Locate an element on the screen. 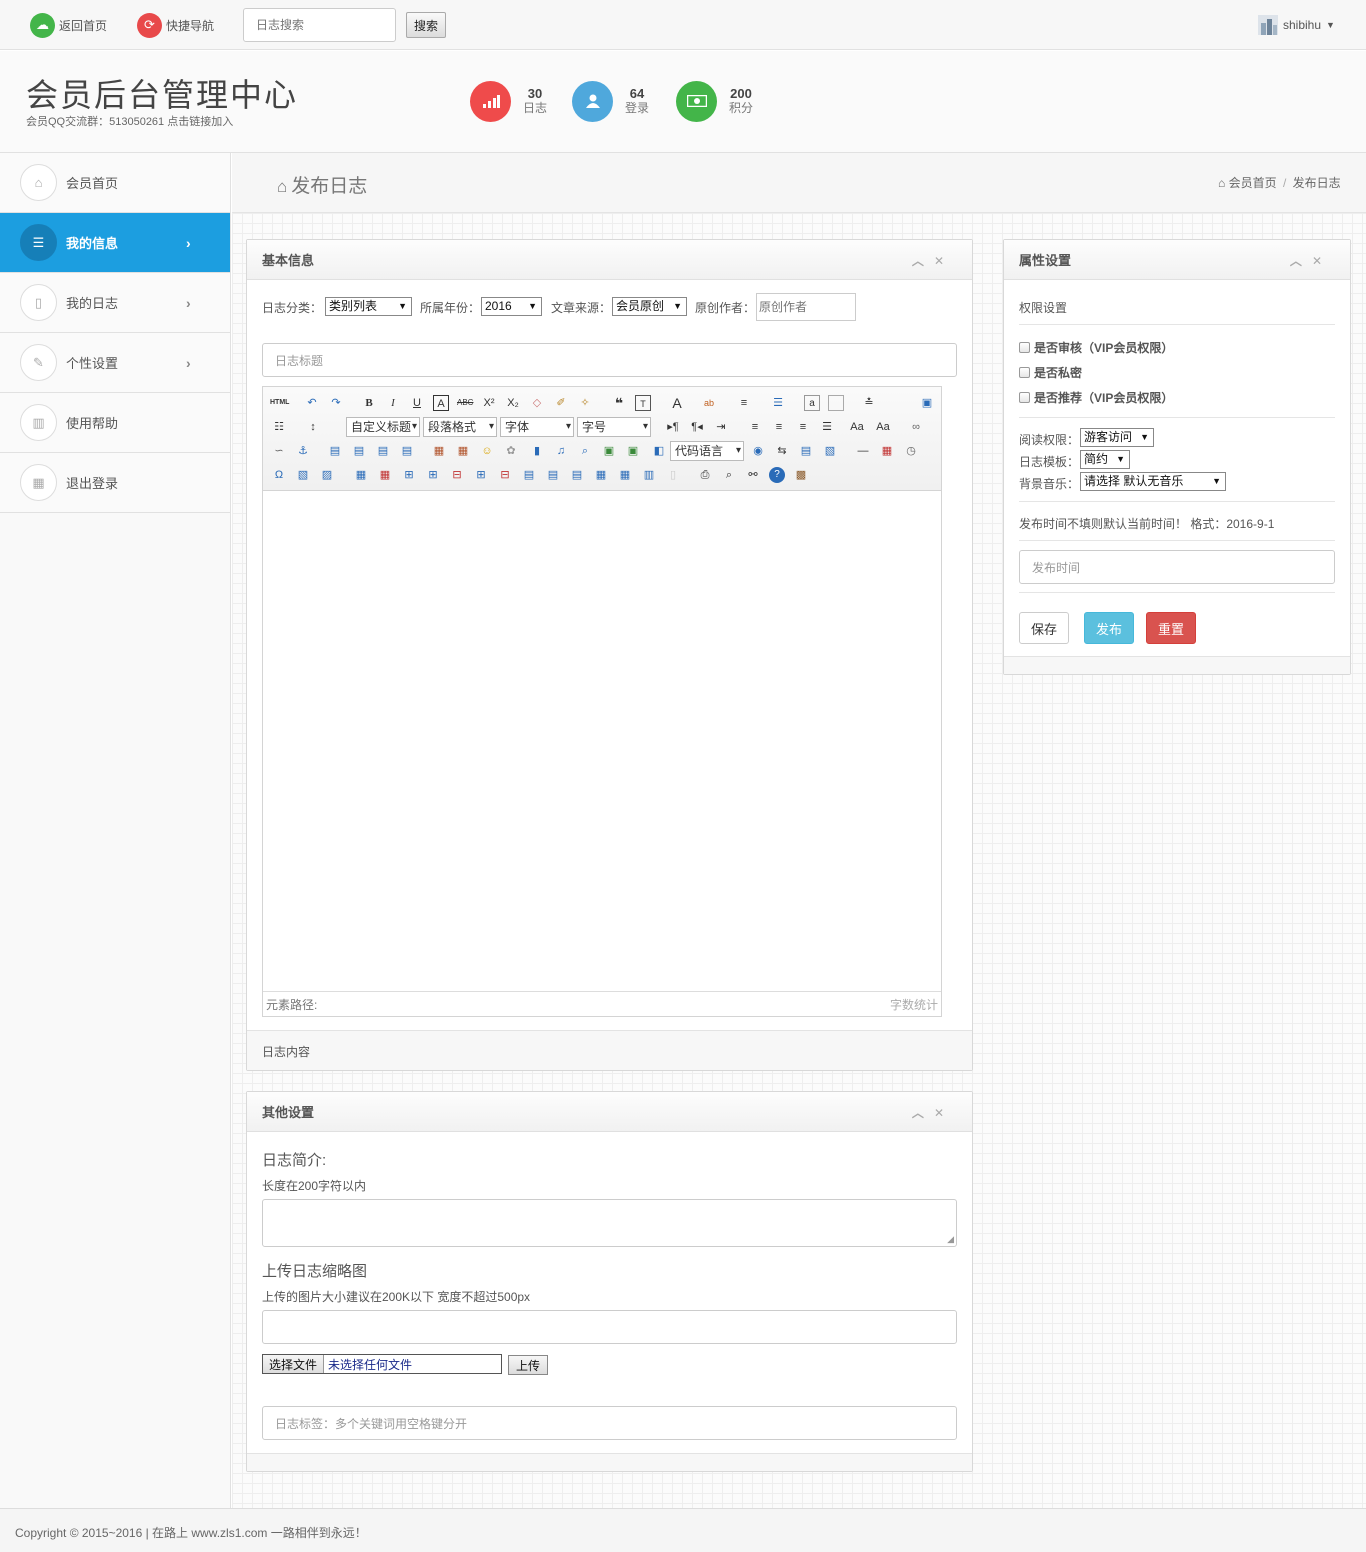  review-checkbox: 是否审核（VIP会员权限） is located at coordinates (1096, 347).